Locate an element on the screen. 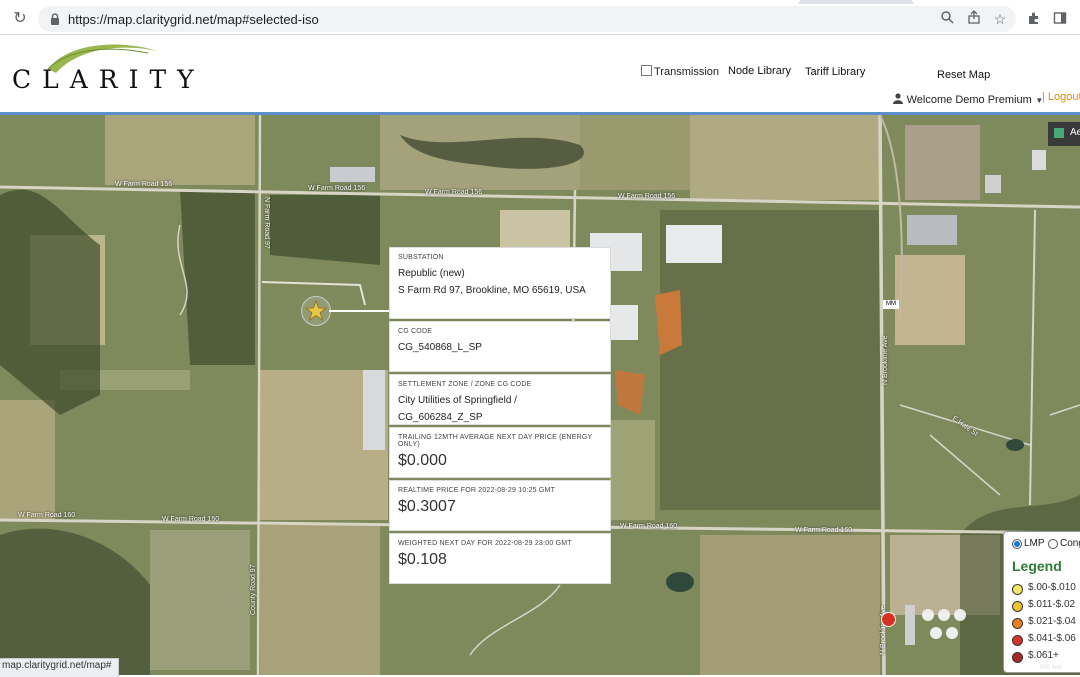 This screenshot has height=677, width=1080. zone-label: SETTLEMENT ZONE / ZONE CG CODE is located at coordinates (465, 384).